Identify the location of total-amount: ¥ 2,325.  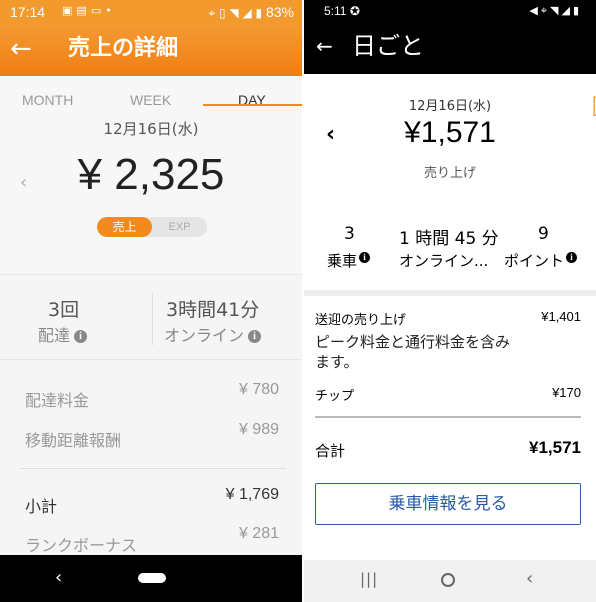
(151, 174).